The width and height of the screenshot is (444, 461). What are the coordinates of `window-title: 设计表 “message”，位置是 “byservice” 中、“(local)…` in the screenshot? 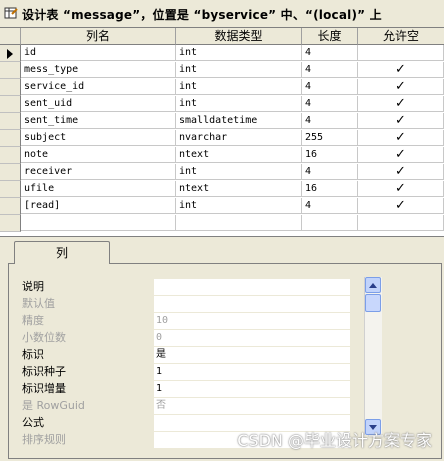 It's located at (202, 15).